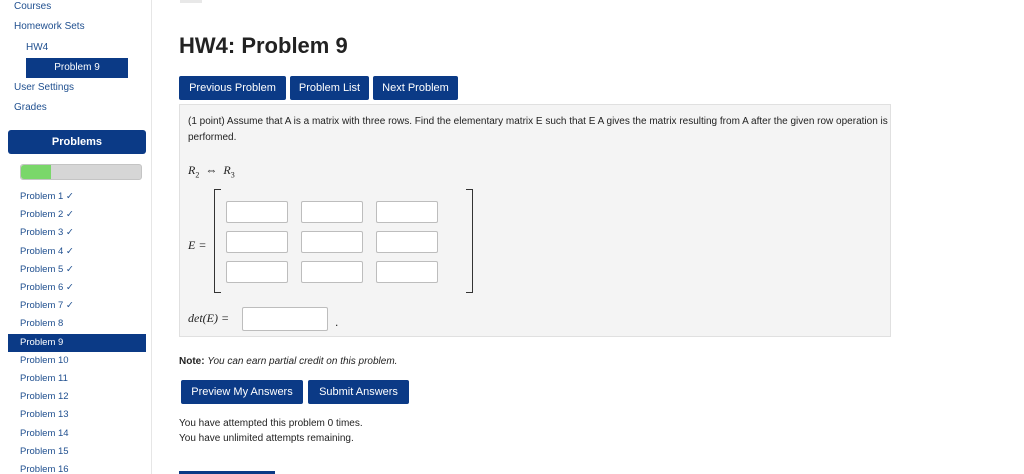 The height and width of the screenshot is (474, 1024). What do you see at coordinates (77, 233) in the screenshot?
I see `problem-list-item: Problem 3 ✓` at bounding box center [77, 233].